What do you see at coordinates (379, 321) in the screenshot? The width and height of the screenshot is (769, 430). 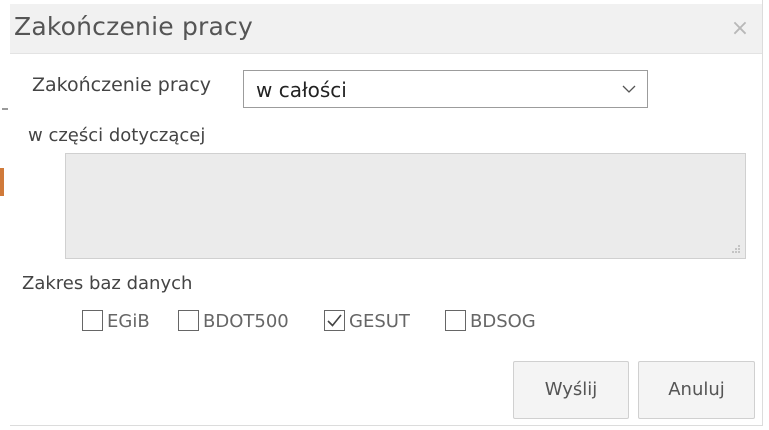 I see `checkbox-label: GESUT` at bounding box center [379, 321].